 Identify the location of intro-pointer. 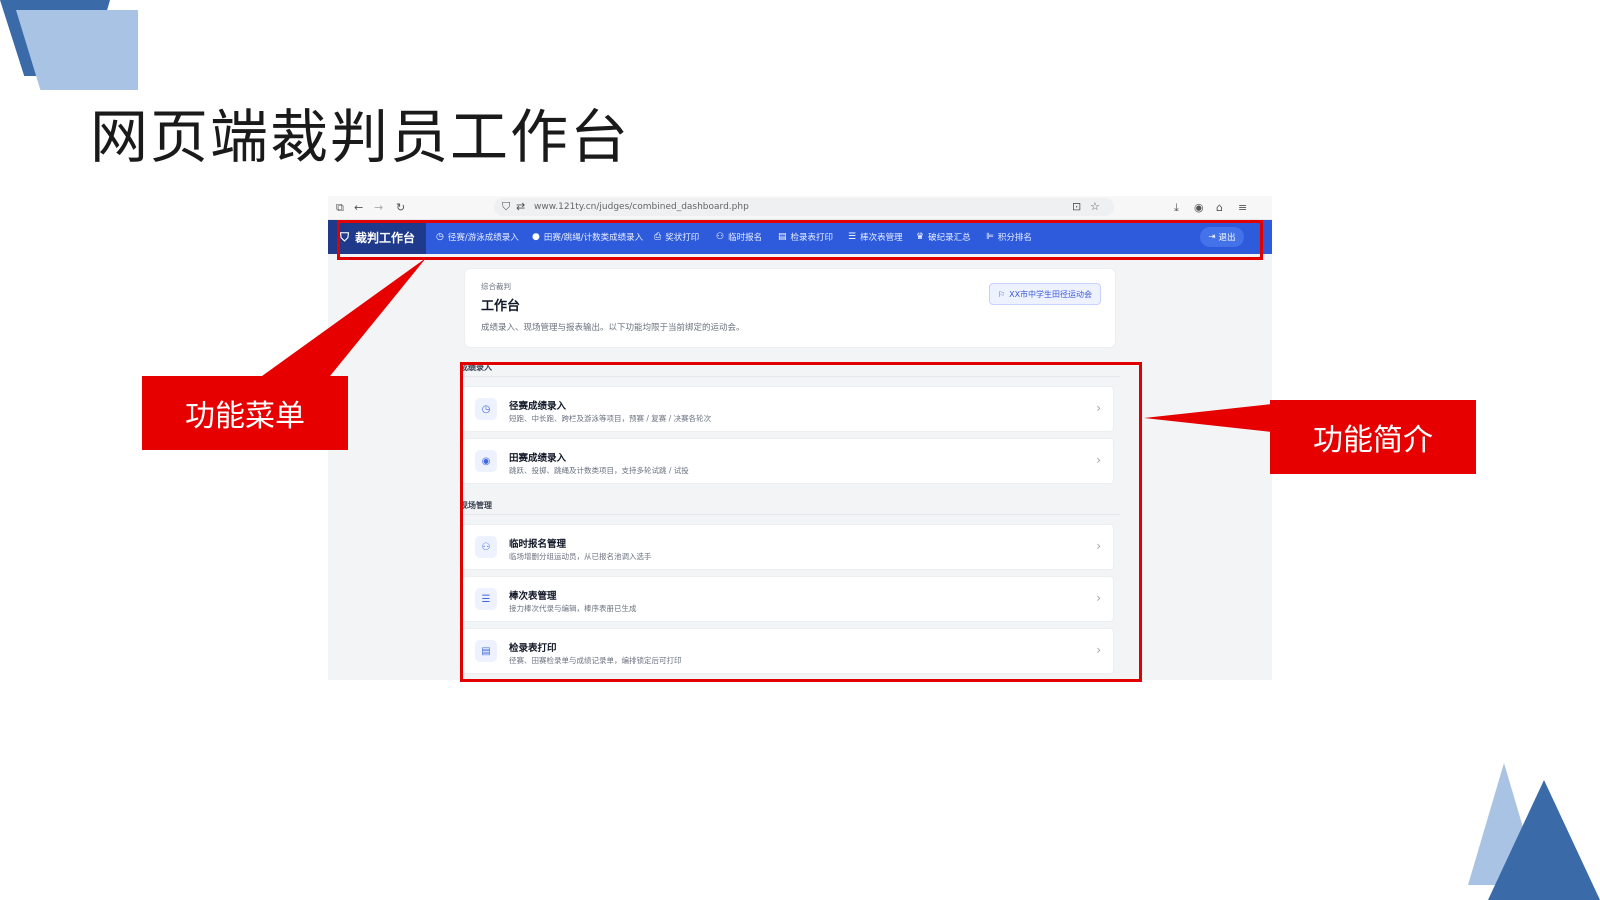
(1208, 418).